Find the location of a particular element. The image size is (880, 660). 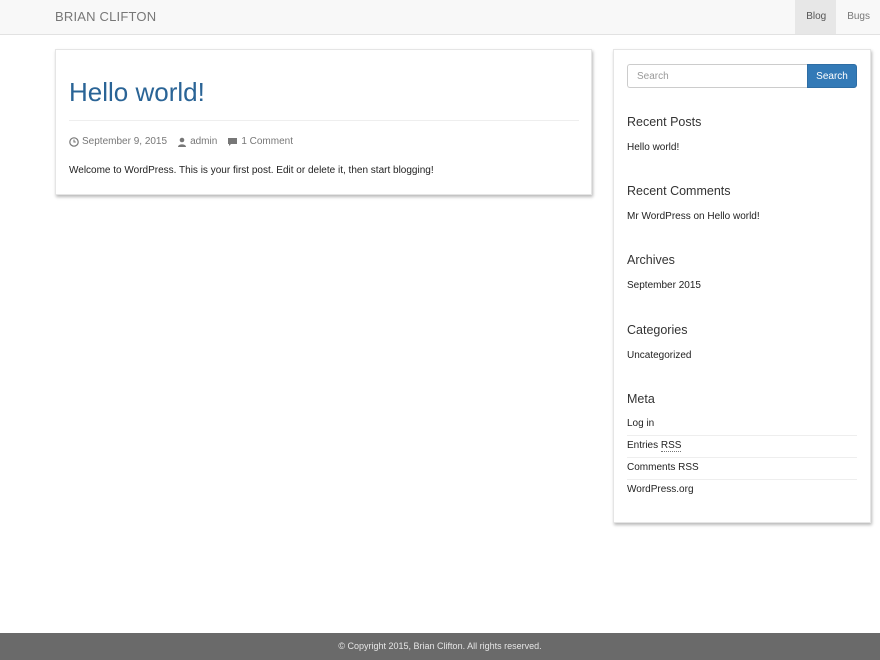

post-author: admin is located at coordinates (197, 141).